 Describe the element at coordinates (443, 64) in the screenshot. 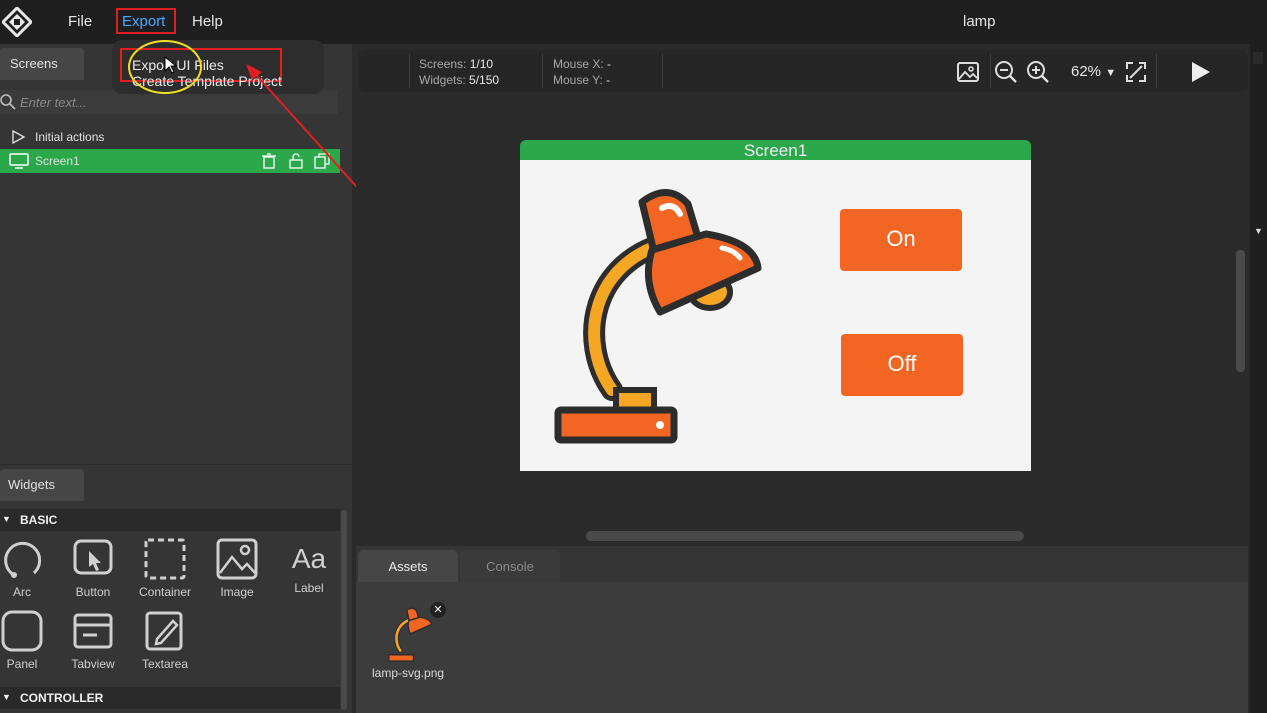

I see `stat-screens-label: Screens:` at that location.